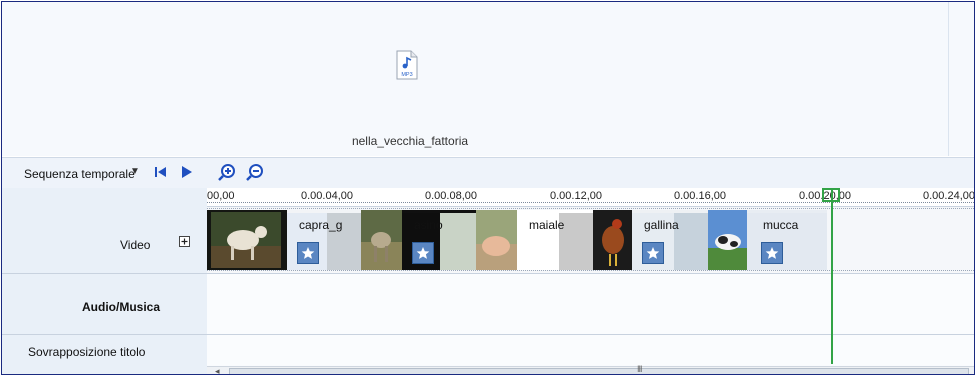  What do you see at coordinates (590, 350) in the screenshot?
I see `title-overlay-track` at bounding box center [590, 350].